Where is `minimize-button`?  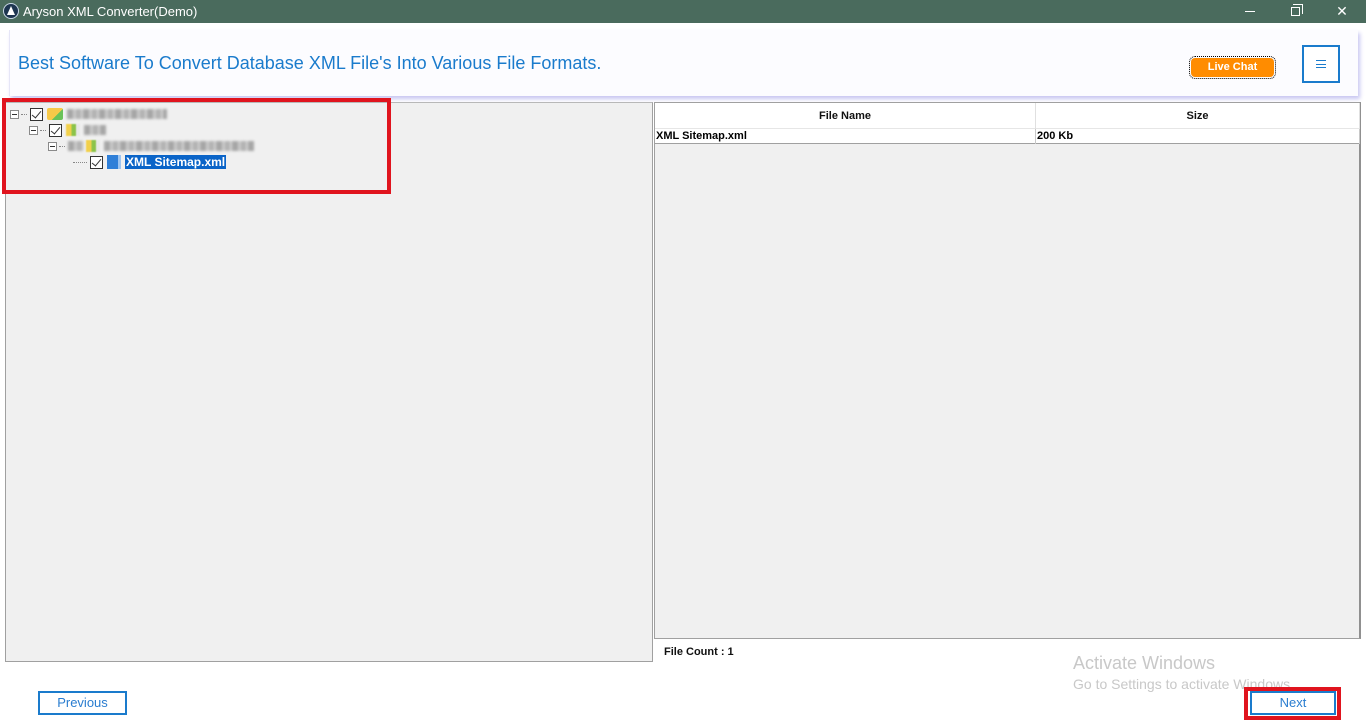 minimize-button is located at coordinates (1250, 11).